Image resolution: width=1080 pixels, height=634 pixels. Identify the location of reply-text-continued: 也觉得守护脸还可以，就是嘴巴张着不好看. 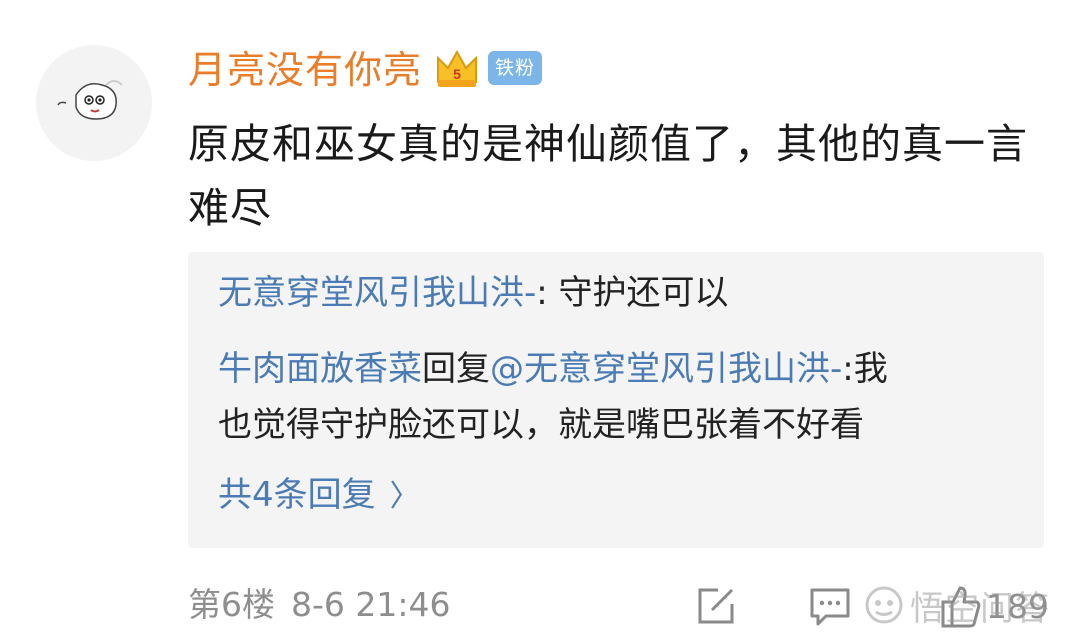
(541, 425).